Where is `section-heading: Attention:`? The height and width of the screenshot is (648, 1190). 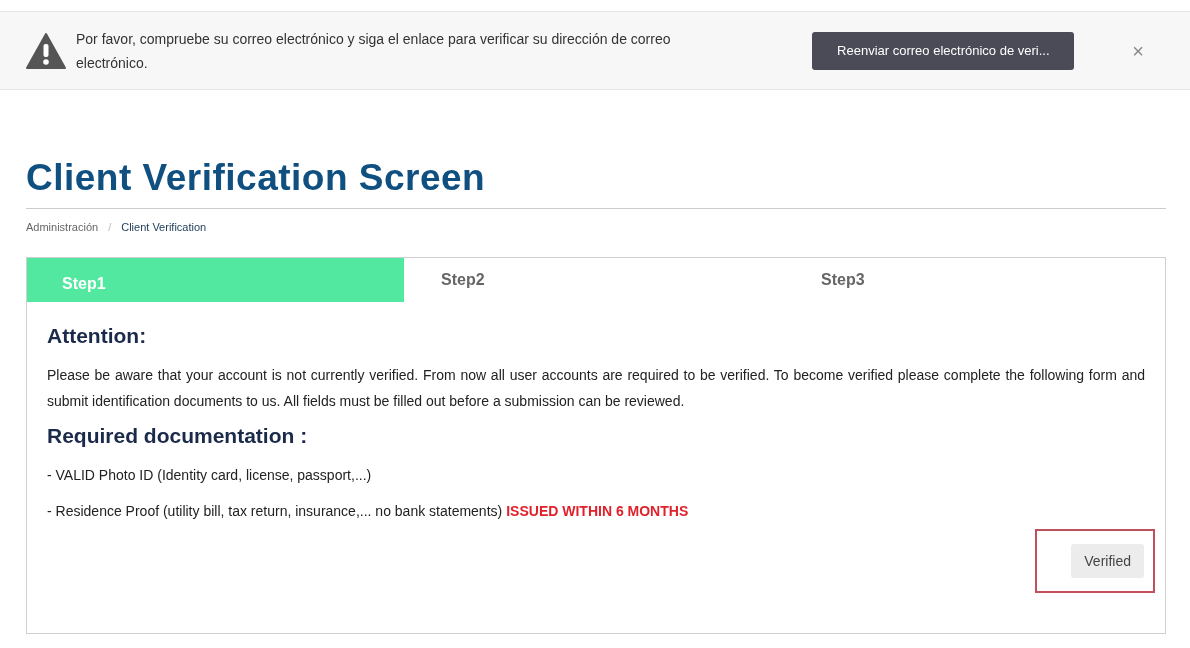
section-heading: Attention: is located at coordinates (97, 336).